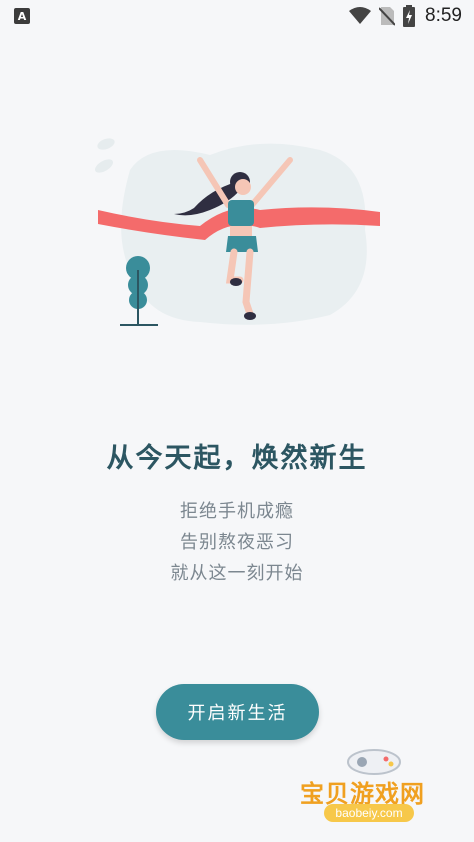 The width and height of the screenshot is (474, 842). Describe the element at coordinates (237, 16) in the screenshot. I see `status-bar: A 8:59` at that location.